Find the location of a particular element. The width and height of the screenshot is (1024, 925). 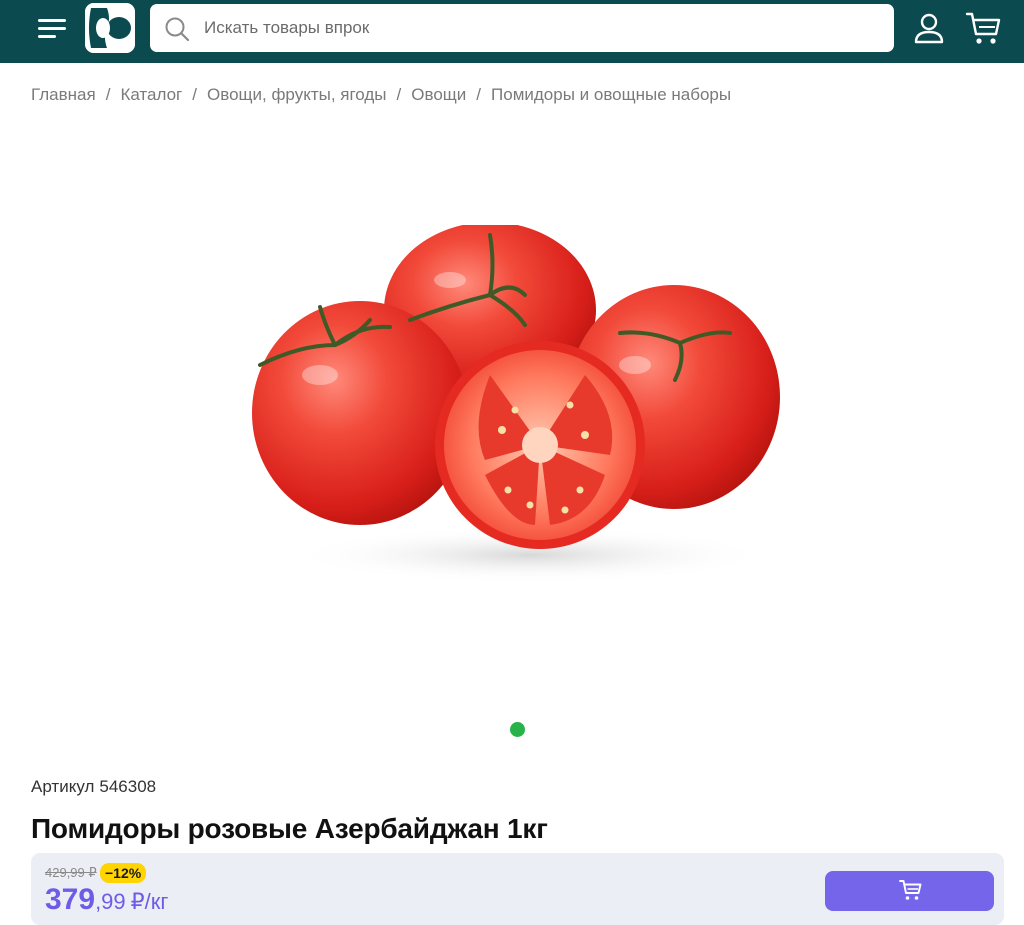

menu-button is located at coordinates (52, 29).